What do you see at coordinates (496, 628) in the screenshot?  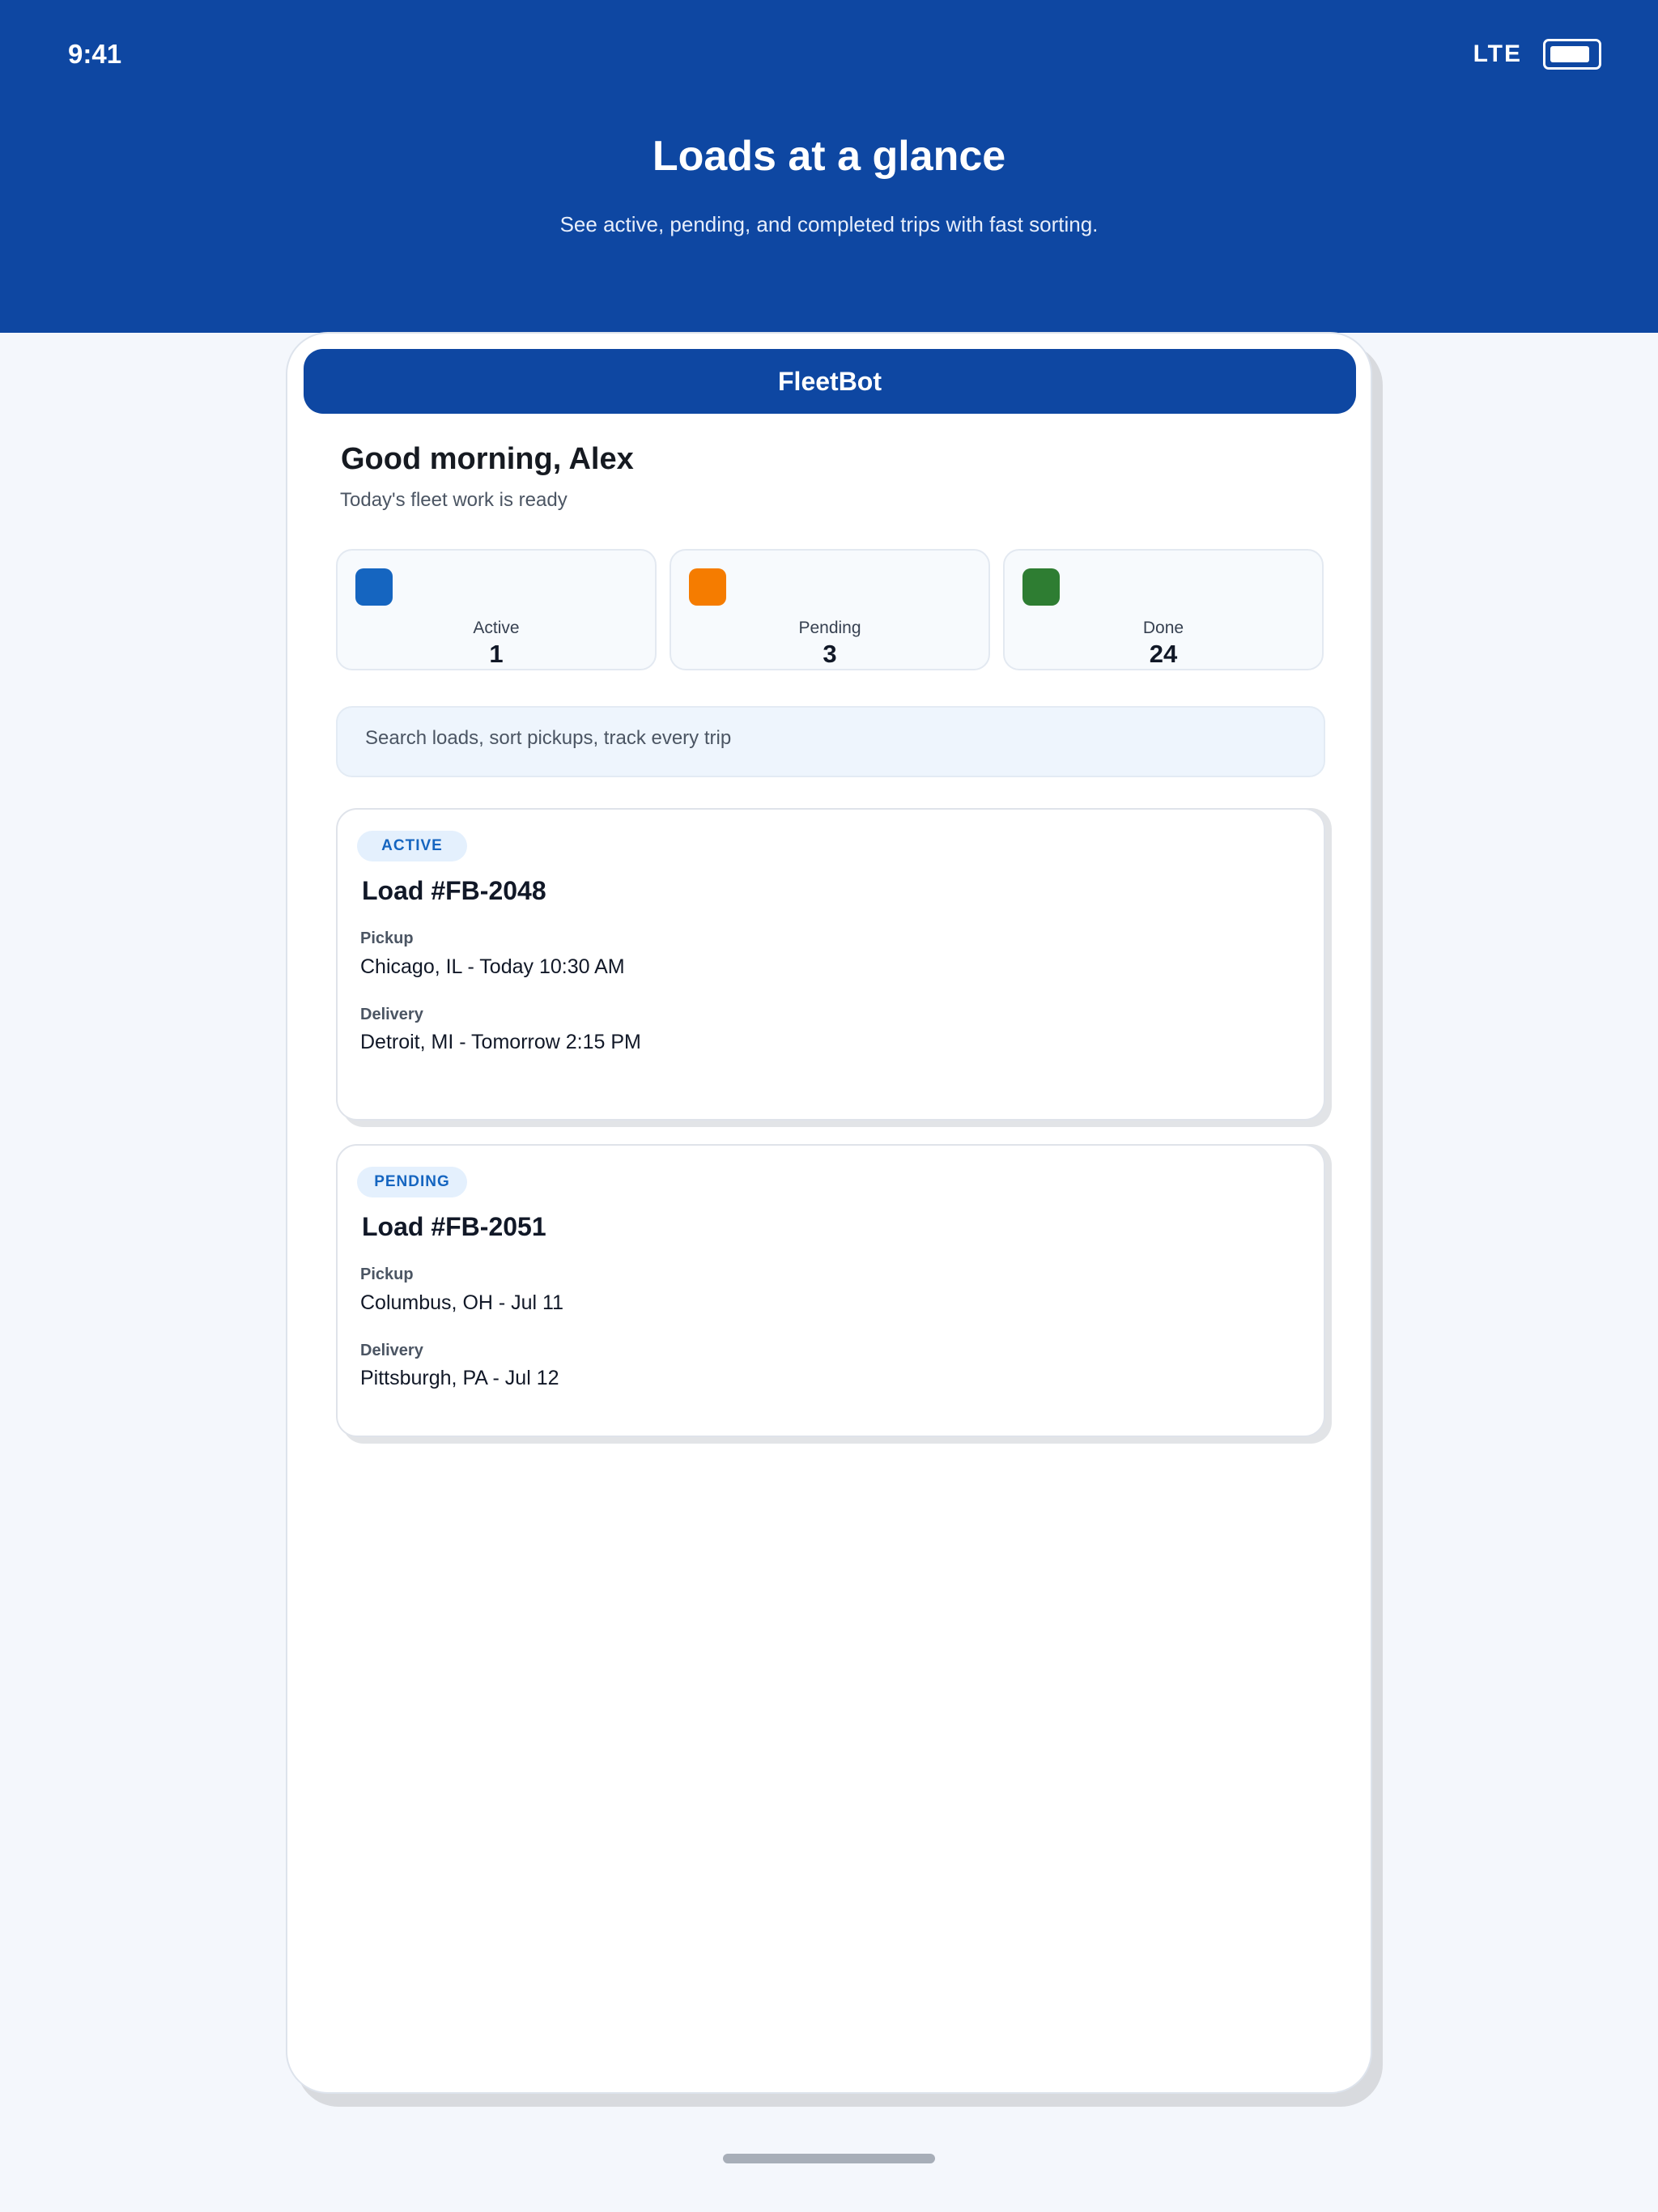 I see `stat-label: Active` at bounding box center [496, 628].